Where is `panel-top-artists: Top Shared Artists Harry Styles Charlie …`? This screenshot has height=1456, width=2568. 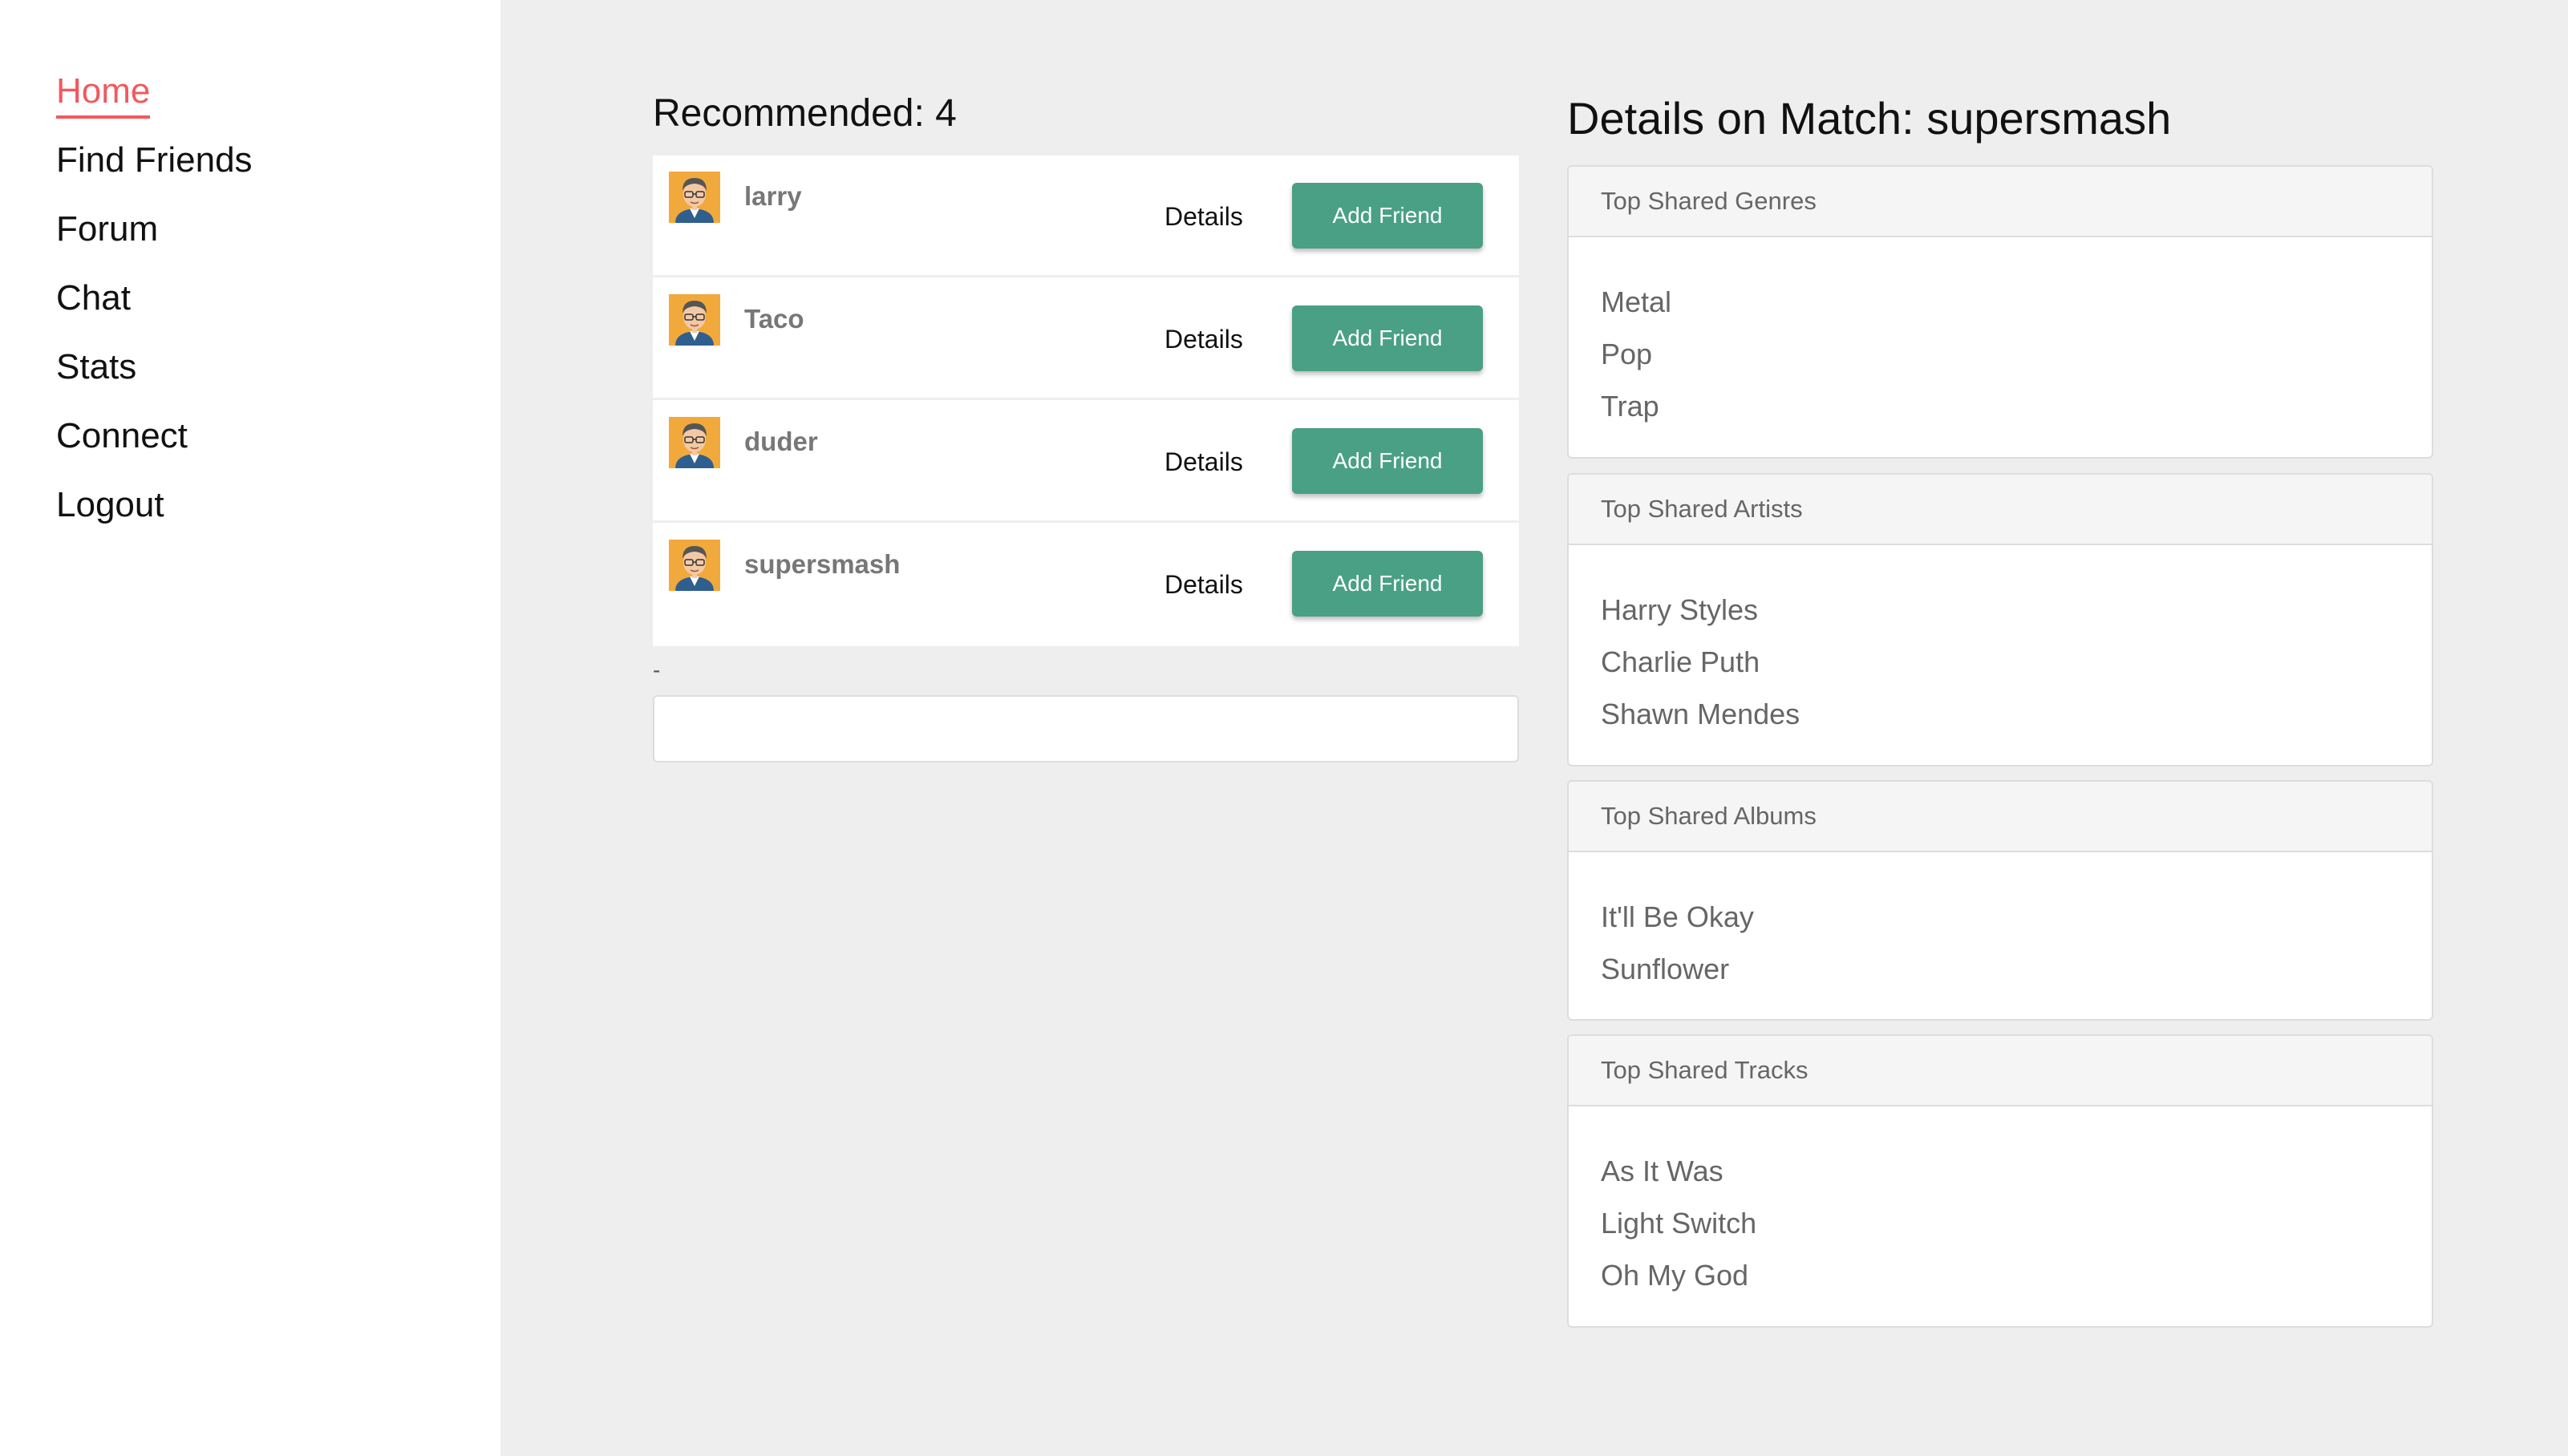
panel-top-artists: Top Shared Artists Harry Styles Charlie … is located at coordinates (2000, 619).